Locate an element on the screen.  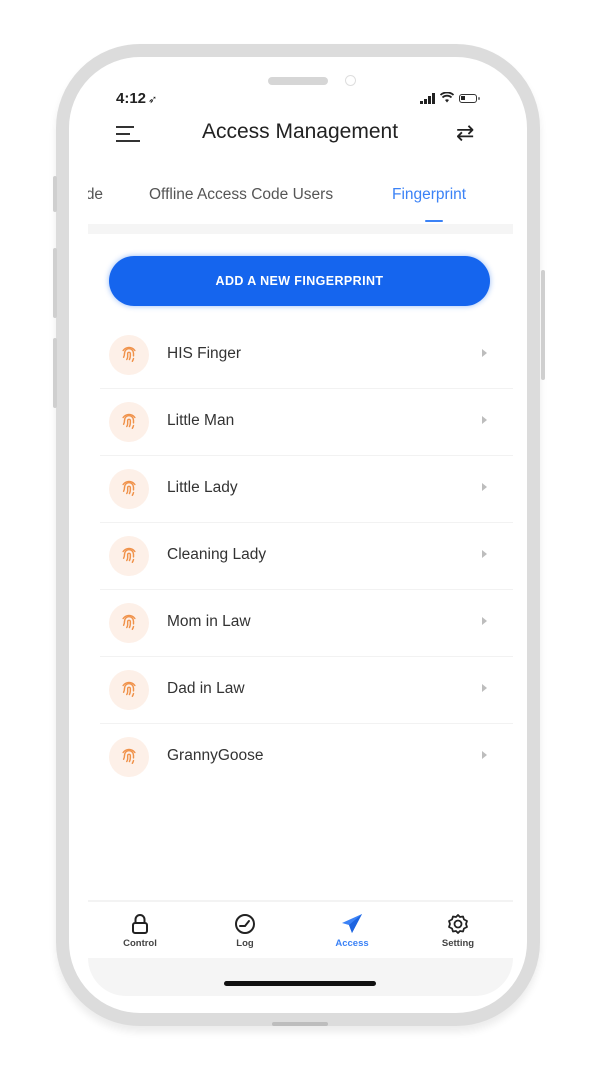
bottom-nav: Control Log Access Setting is located at coordinates (300, 936).